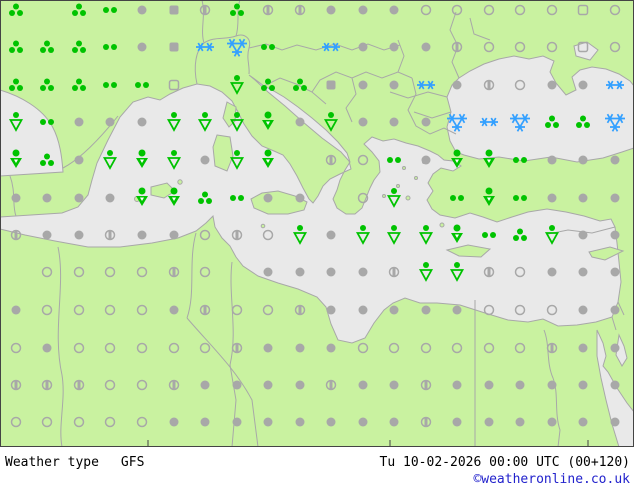 The height and width of the screenshot is (490, 634). Describe the element at coordinates (263, 226) in the screenshot. I see `island-malta` at that location.